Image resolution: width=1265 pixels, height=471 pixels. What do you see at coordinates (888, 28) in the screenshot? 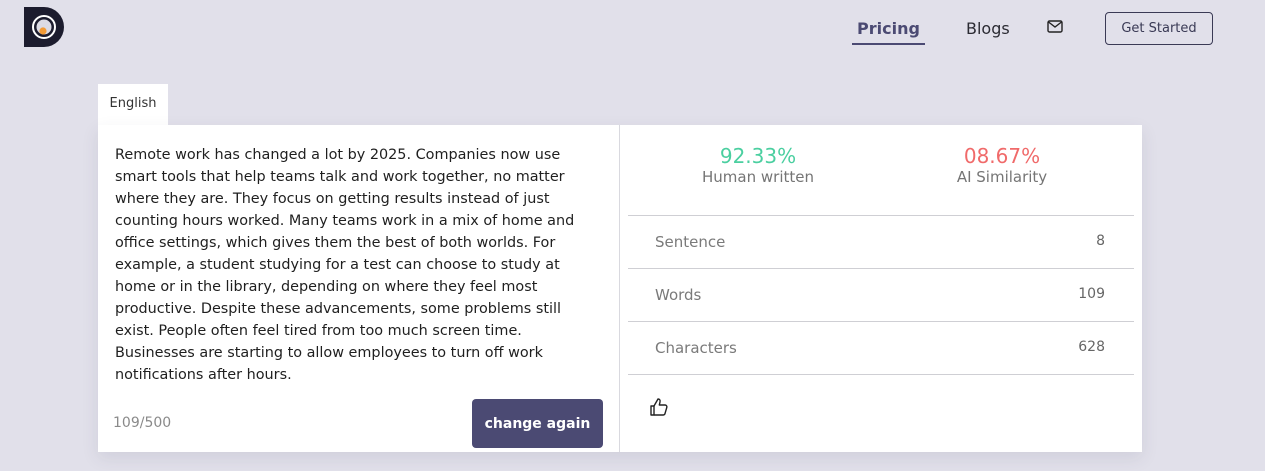
I see `nav-pricing-link: Pricing` at bounding box center [888, 28].